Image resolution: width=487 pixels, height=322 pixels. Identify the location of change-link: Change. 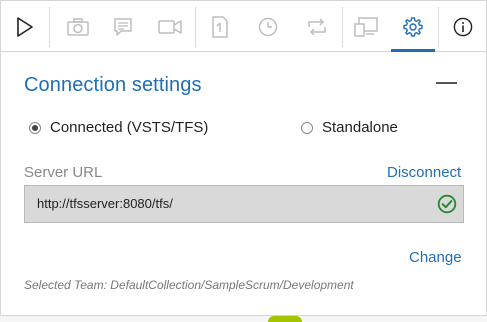
(435, 257).